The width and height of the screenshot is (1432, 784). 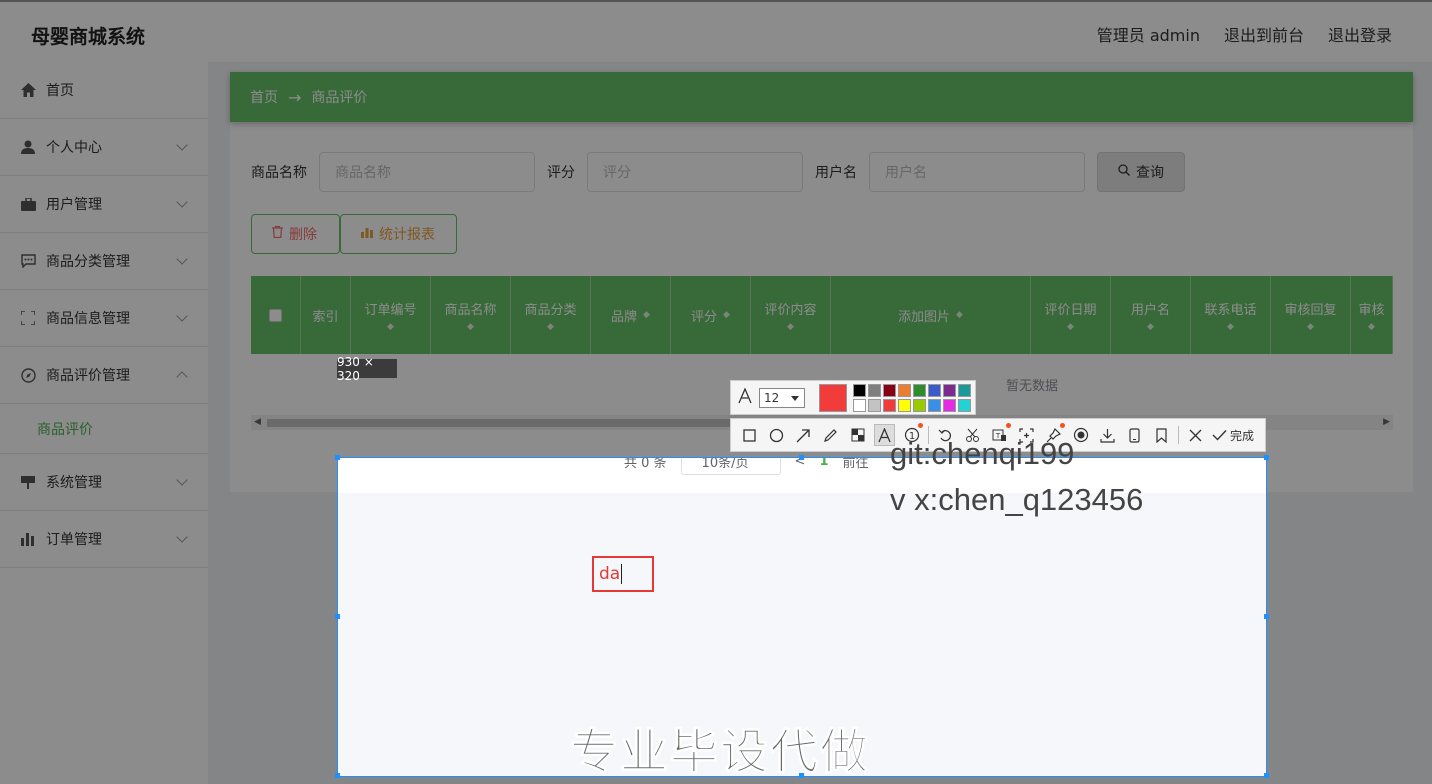 What do you see at coordinates (857, 435) in the screenshot?
I see `mosaic-tool-icon` at bounding box center [857, 435].